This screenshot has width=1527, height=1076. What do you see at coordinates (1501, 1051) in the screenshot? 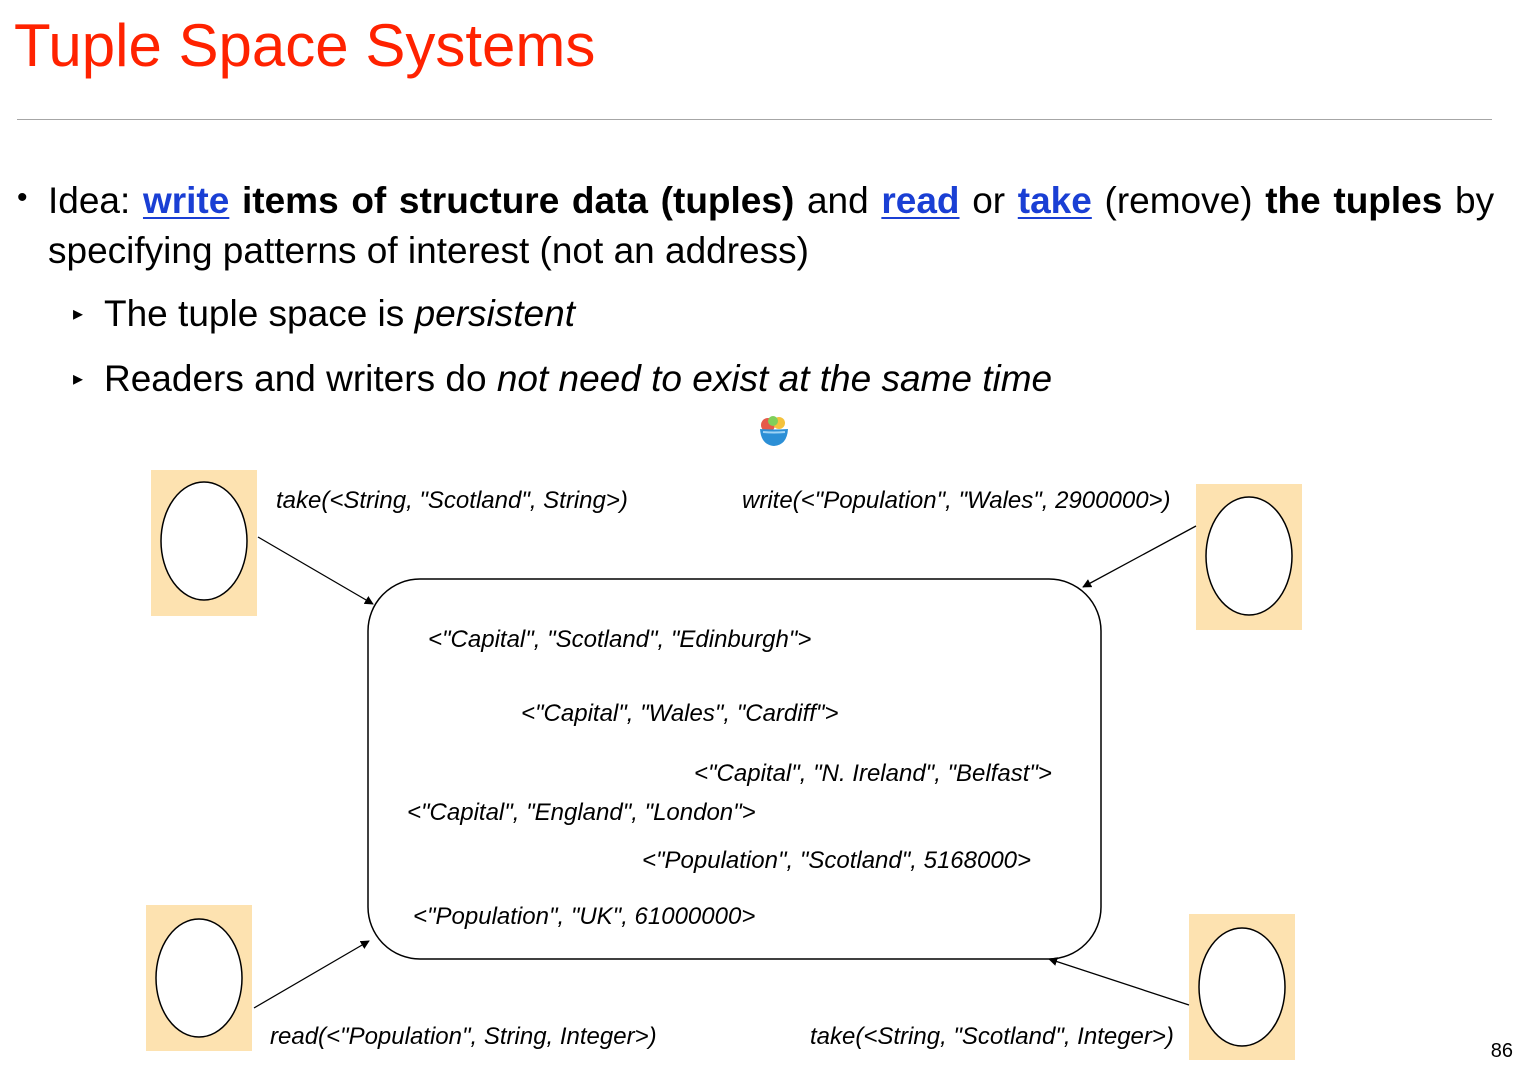
I see `page-number: 86` at bounding box center [1501, 1051].